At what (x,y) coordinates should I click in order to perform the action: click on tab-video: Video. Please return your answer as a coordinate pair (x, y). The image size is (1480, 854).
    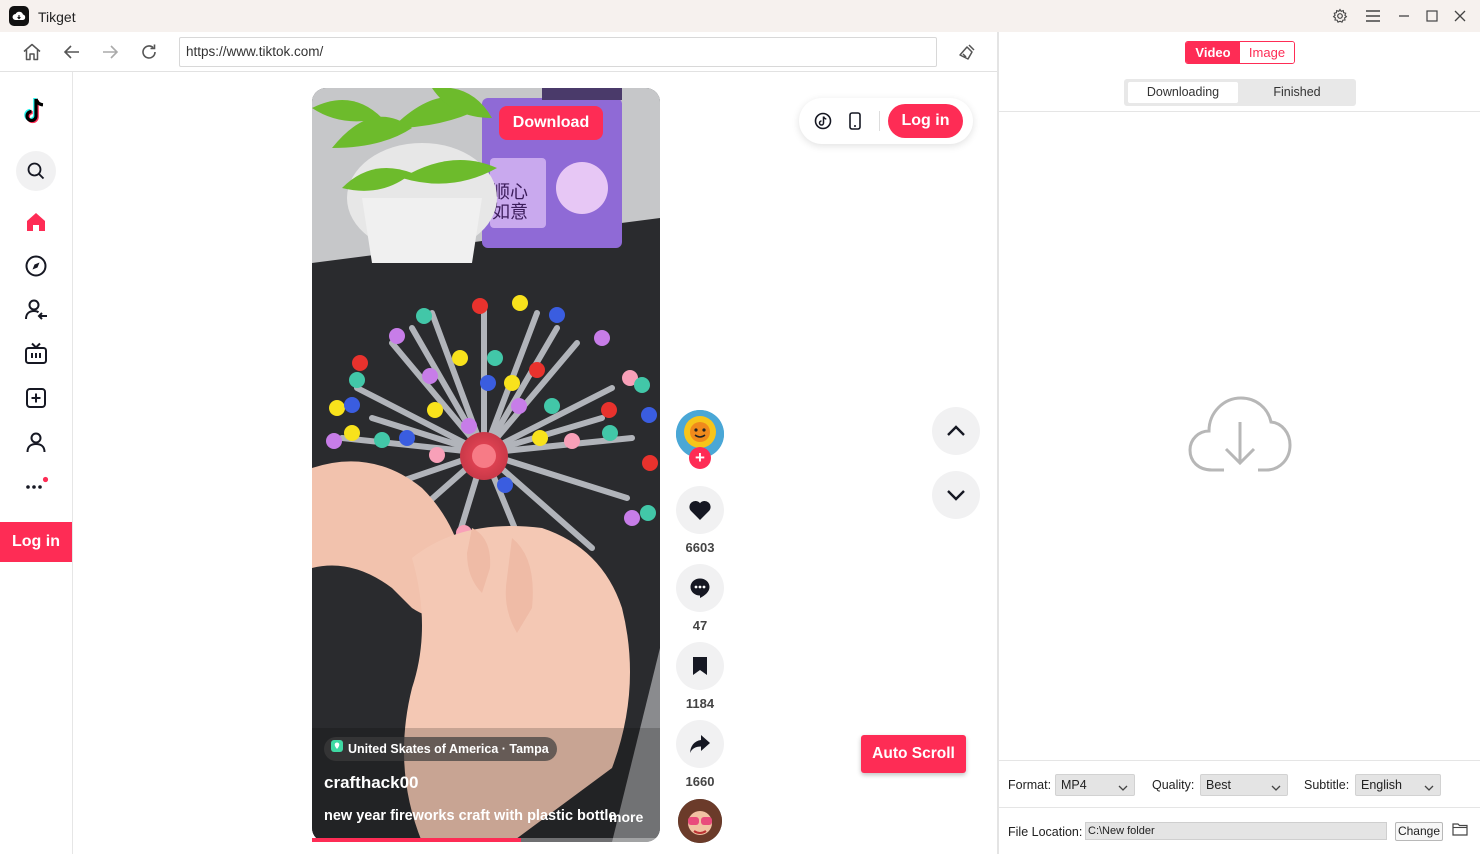
    Looking at the image, I should click on (1213, 52).